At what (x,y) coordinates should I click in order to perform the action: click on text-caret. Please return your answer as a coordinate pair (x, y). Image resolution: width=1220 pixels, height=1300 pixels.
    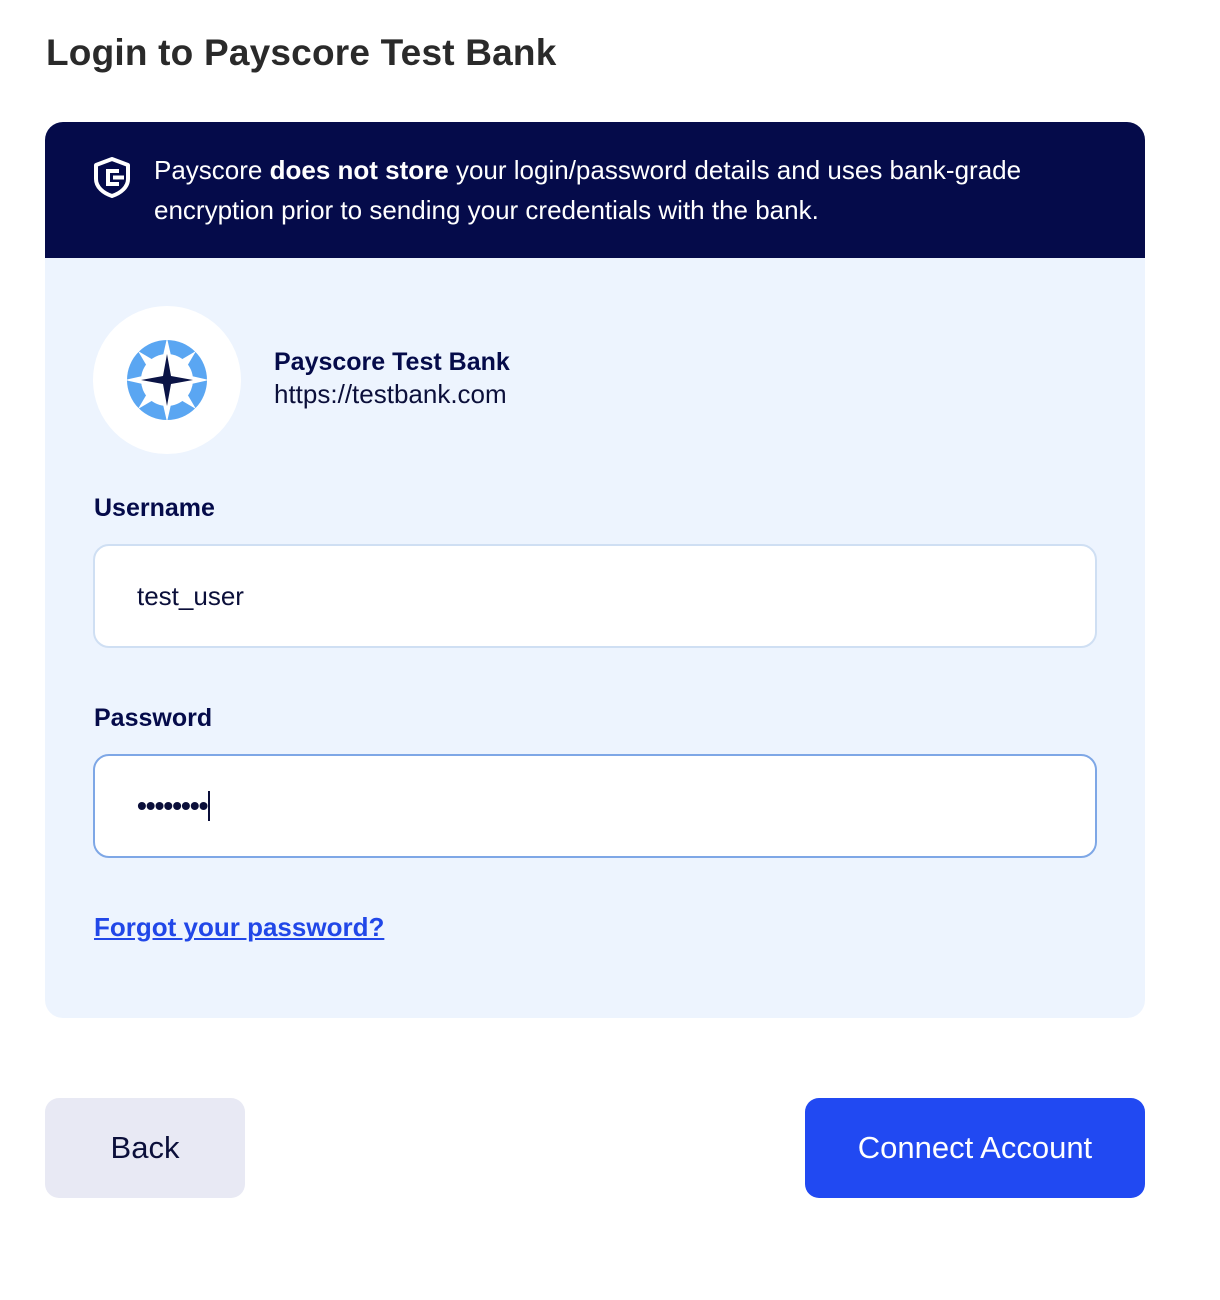
    Looking at the image, I should click on (209, 806).